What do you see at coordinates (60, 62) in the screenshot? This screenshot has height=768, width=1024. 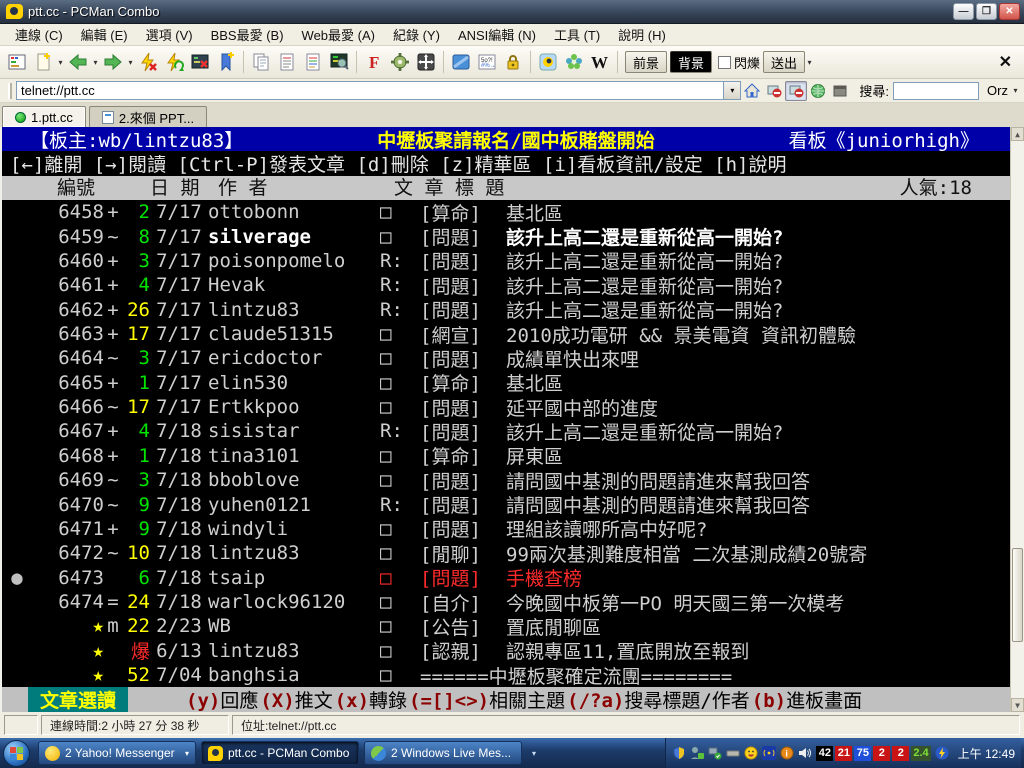 I see `new-connection-dropdown: ▾` at bounding box center [60, 62].